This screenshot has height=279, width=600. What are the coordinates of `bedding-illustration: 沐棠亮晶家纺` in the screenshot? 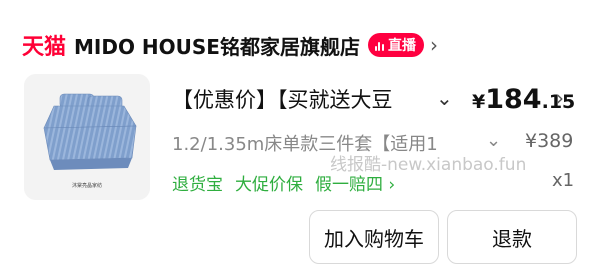 It's located at (87, 137).